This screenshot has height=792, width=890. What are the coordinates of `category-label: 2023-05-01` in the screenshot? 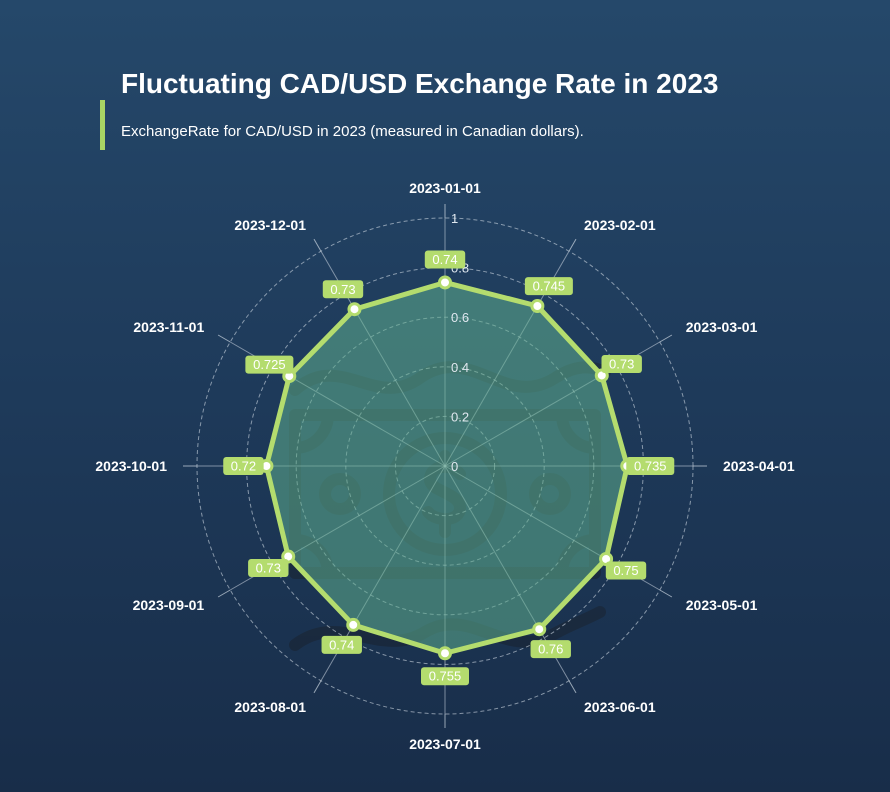 It's located at (722, 605).